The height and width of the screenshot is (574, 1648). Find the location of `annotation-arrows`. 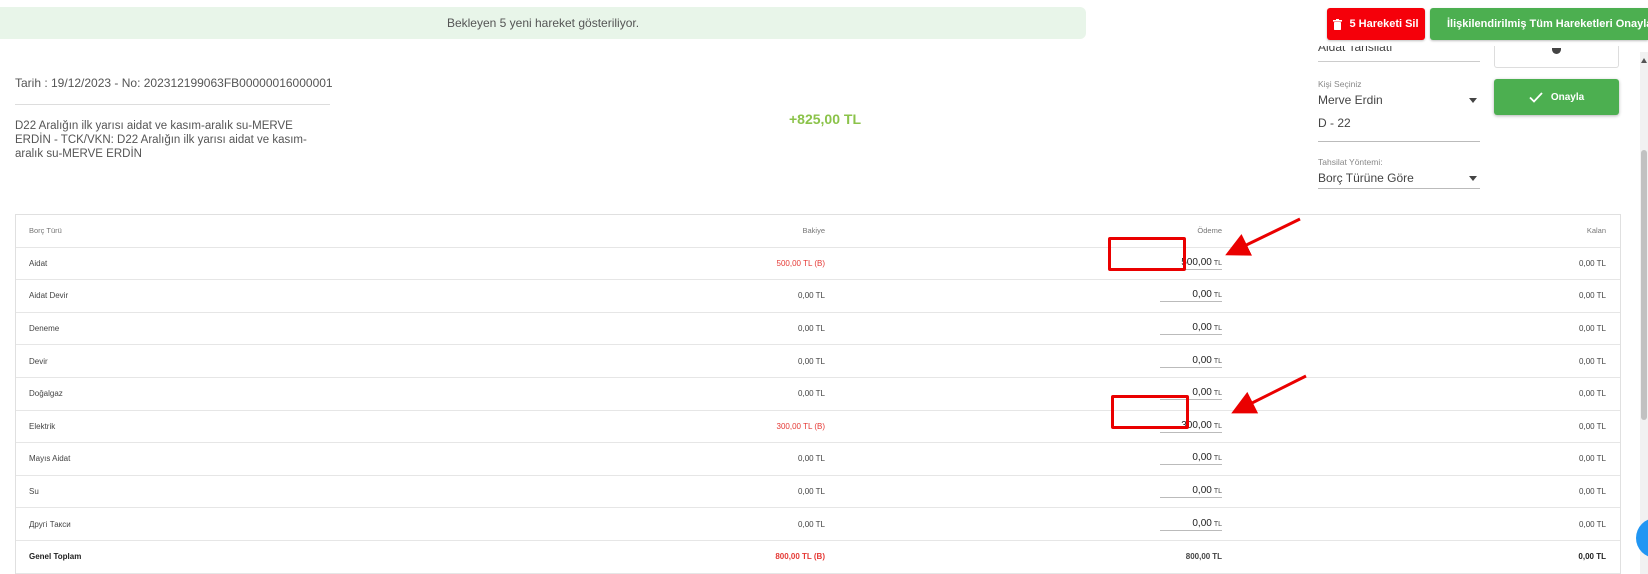

annotation-arrows is located at coordinates (1266, 315).